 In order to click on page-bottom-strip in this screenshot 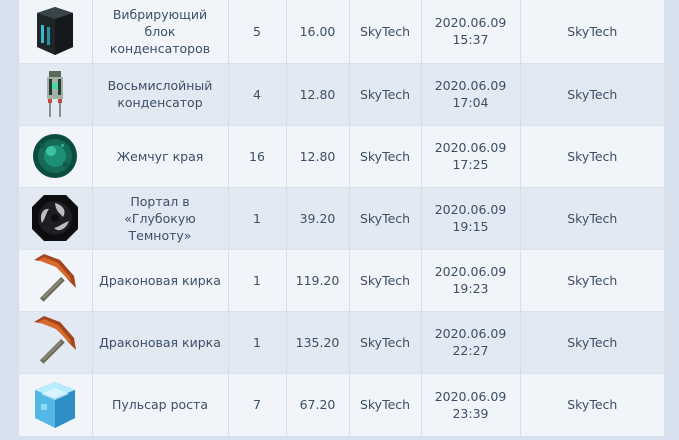, I will do `click(339, 438)`.